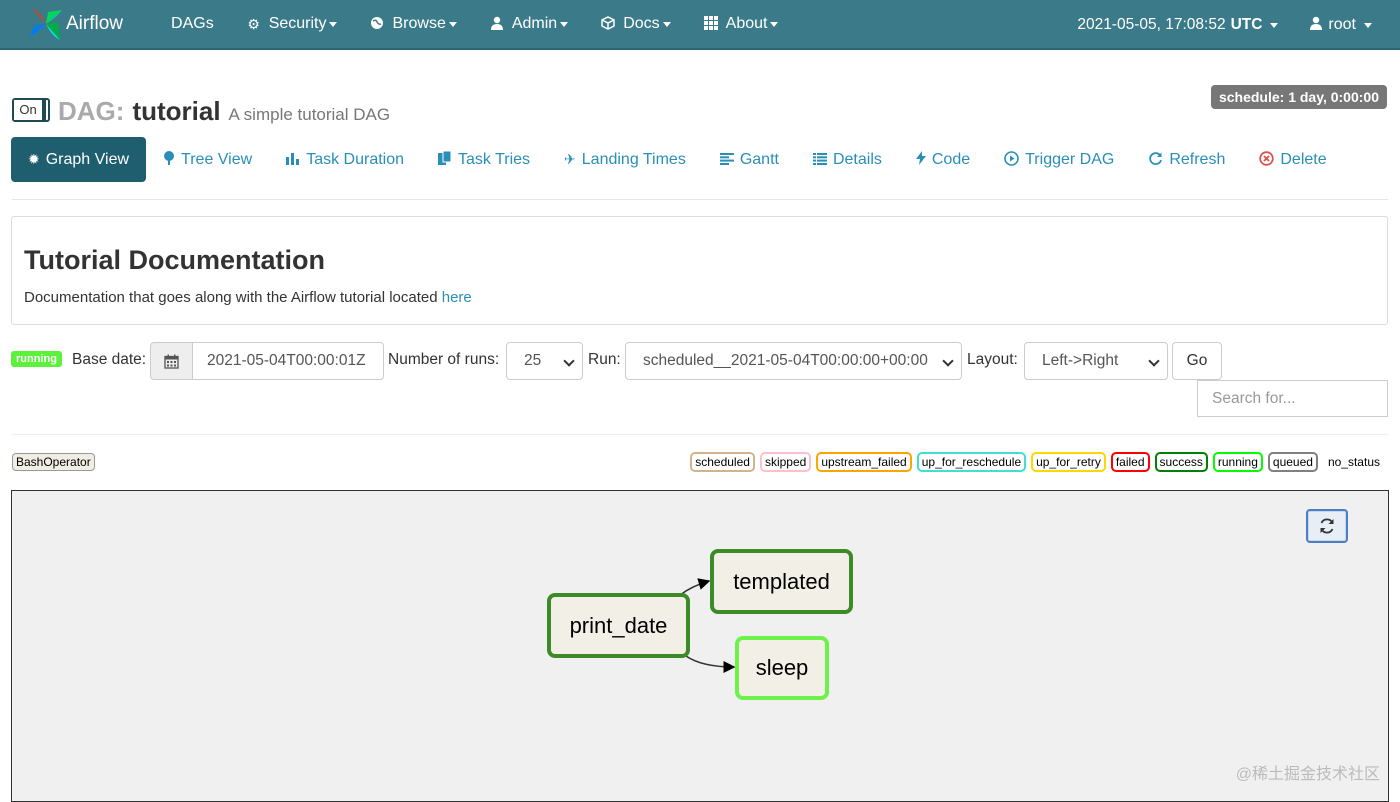  Describe the element at coordinates (309, 114) in the screenshot. I see `dag-description: A simple tutorial DAG` at that location.